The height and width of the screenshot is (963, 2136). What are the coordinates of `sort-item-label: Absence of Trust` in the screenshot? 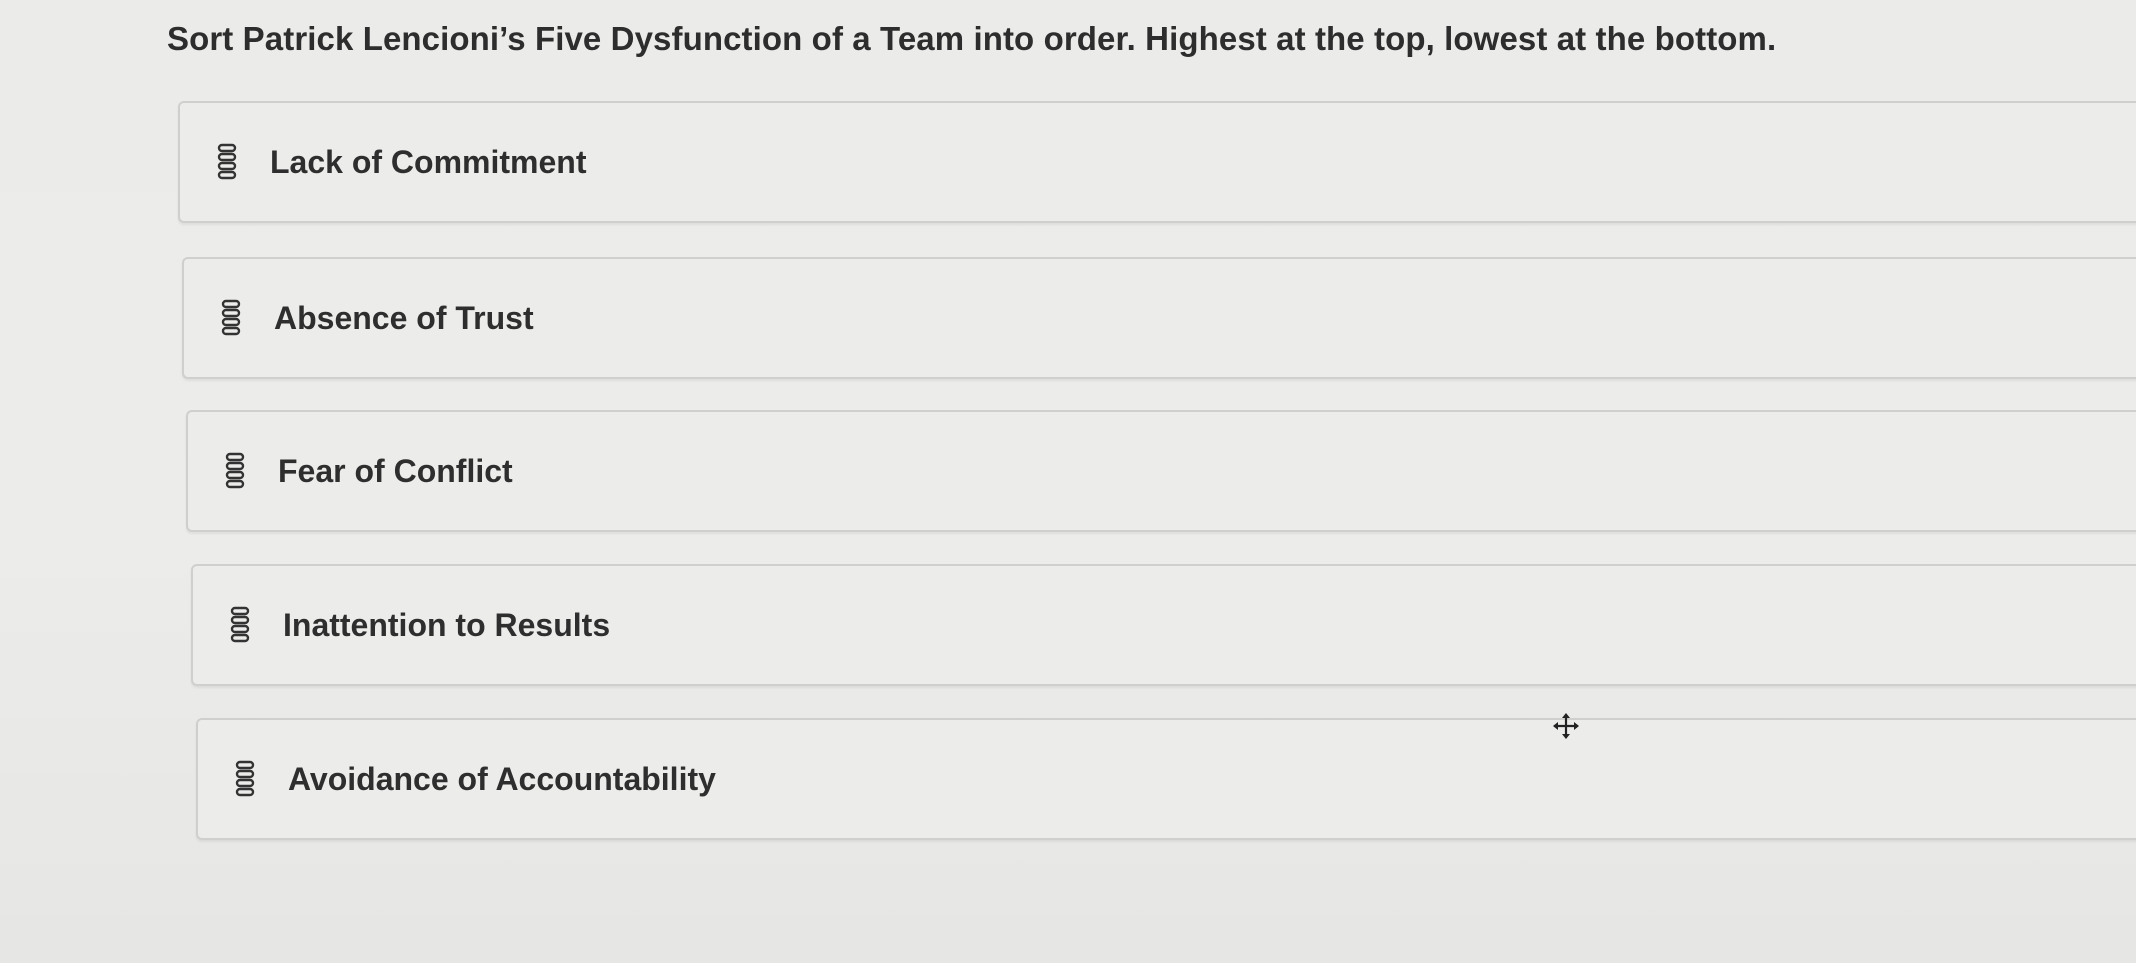 It's located at (404, 317).